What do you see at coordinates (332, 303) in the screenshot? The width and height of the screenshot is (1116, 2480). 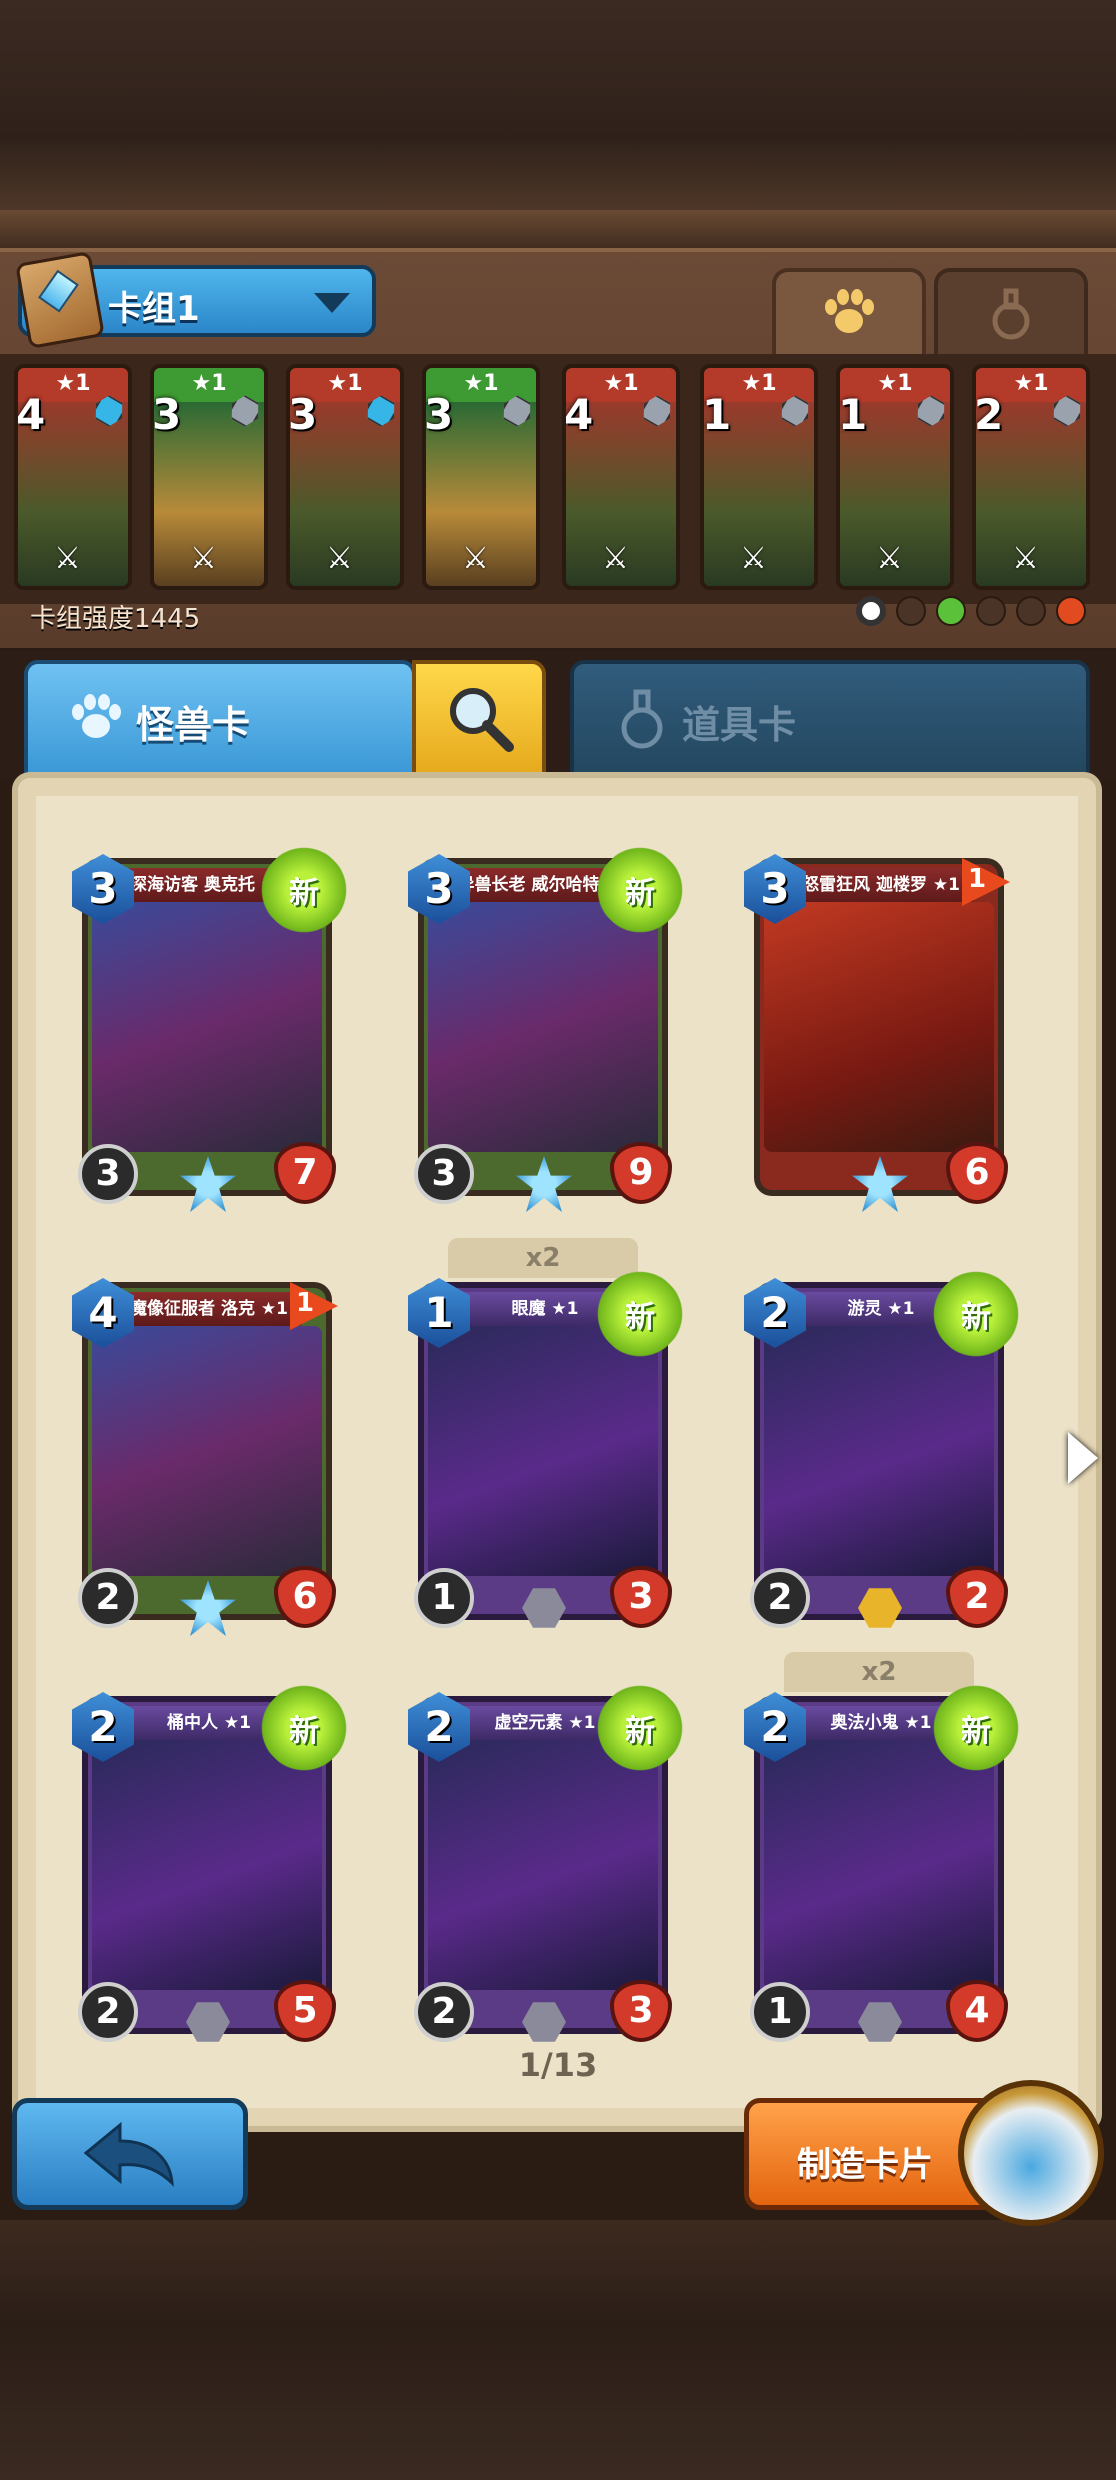 I see `chevron-down-icon` at bounding box center [332, 303].